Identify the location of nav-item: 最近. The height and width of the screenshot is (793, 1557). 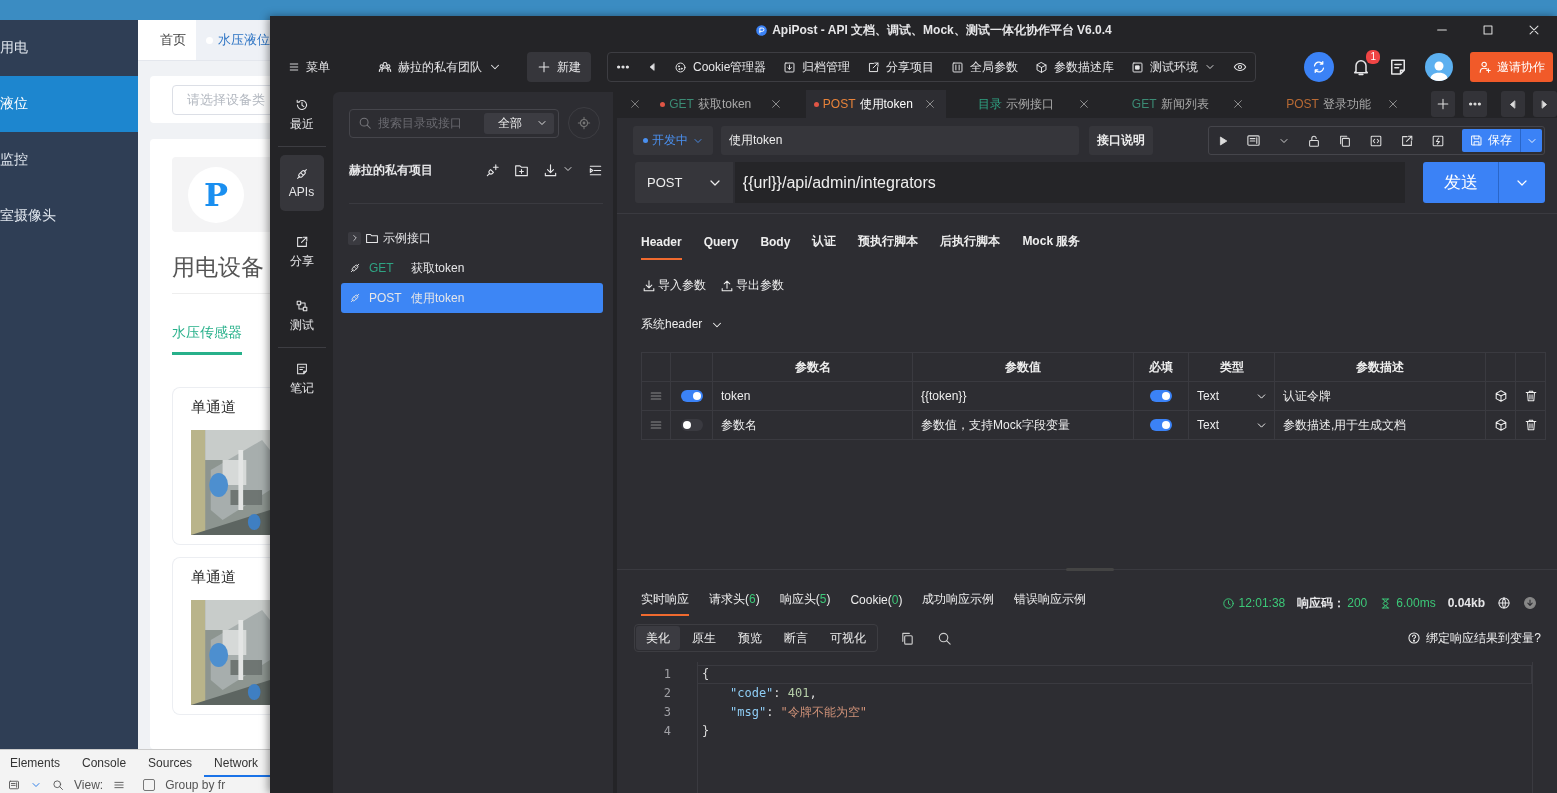
(301, 115).